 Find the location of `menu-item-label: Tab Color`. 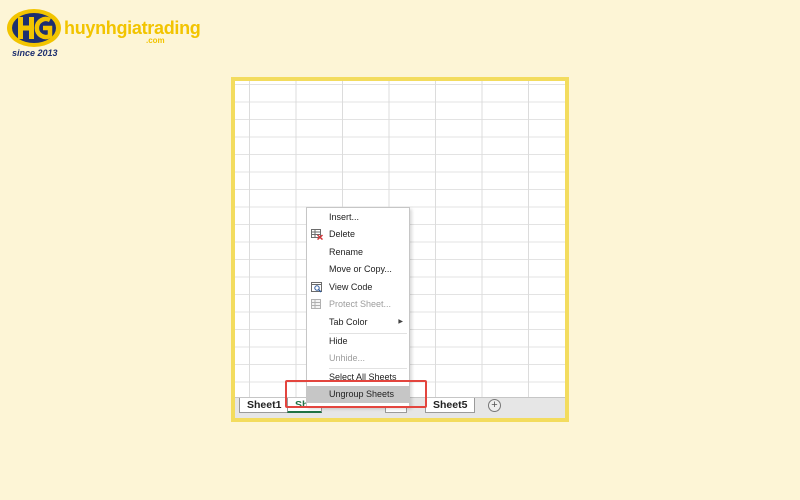

menu-item-label: Tab Color is located at coordinates (348, 322).